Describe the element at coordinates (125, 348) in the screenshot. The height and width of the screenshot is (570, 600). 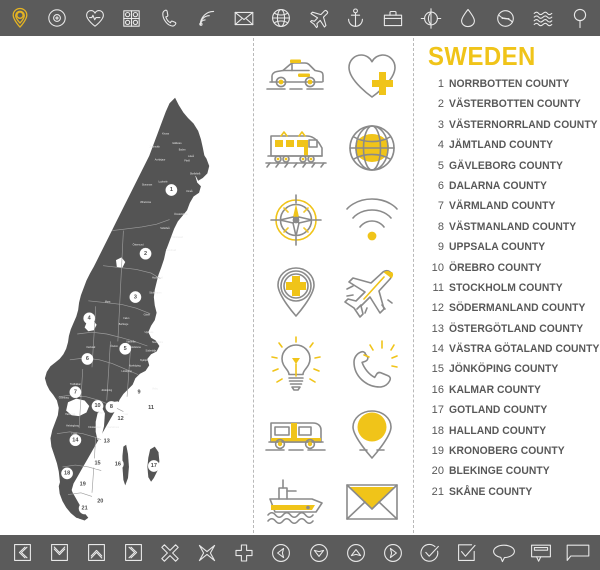
I see `map-marker: 5` at that location.